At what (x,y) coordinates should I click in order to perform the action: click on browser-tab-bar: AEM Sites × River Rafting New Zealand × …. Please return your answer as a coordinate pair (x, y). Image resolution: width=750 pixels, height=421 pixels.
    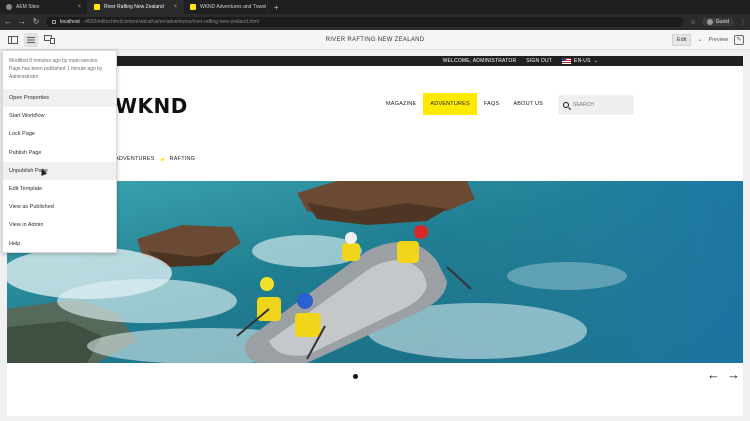
    Looking at the image, I should click on (375, 7).